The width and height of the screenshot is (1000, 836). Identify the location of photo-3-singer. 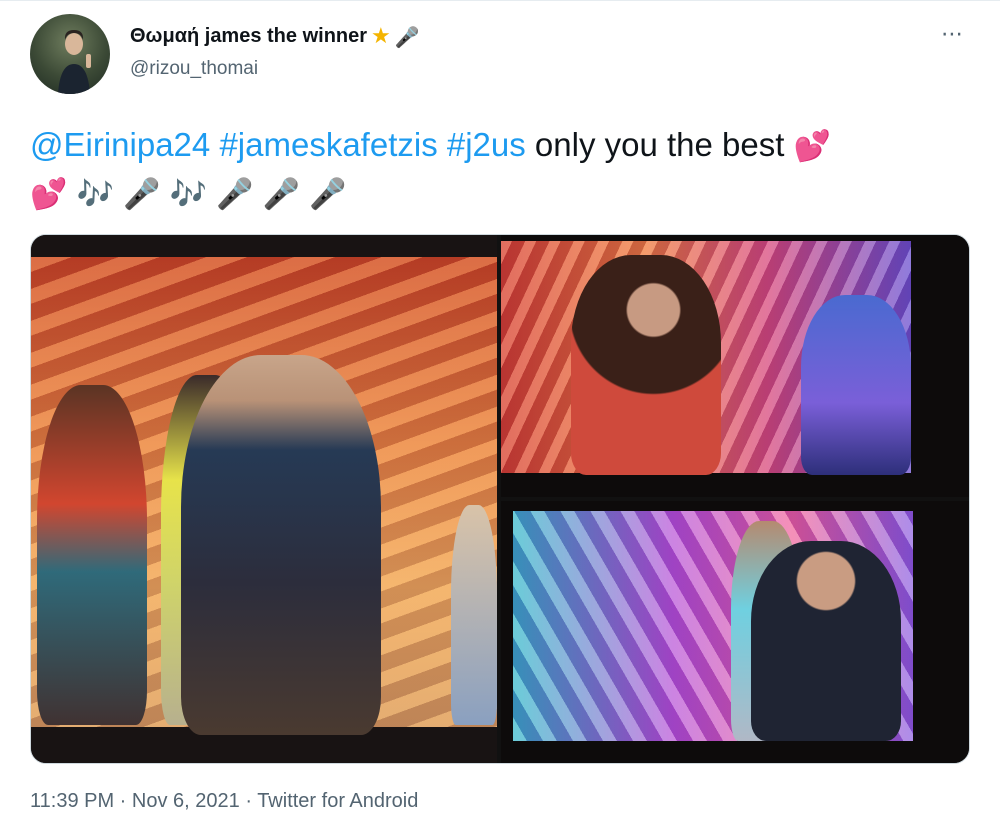
(826, 641).